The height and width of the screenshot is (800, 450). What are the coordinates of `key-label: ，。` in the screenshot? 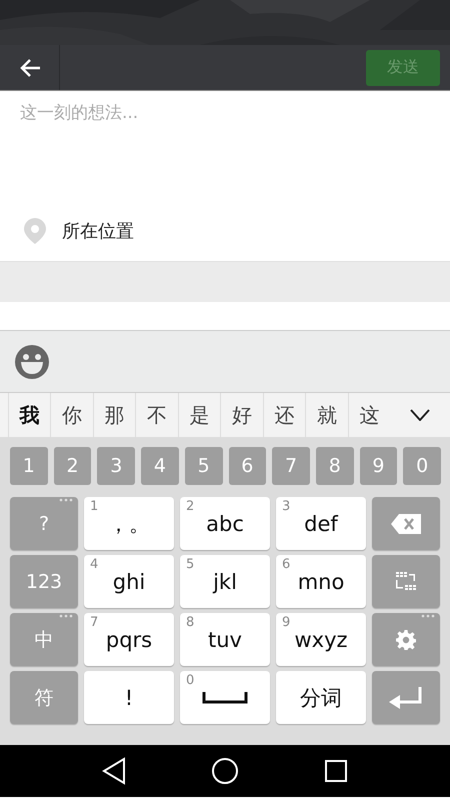 It's located at (129, 524).